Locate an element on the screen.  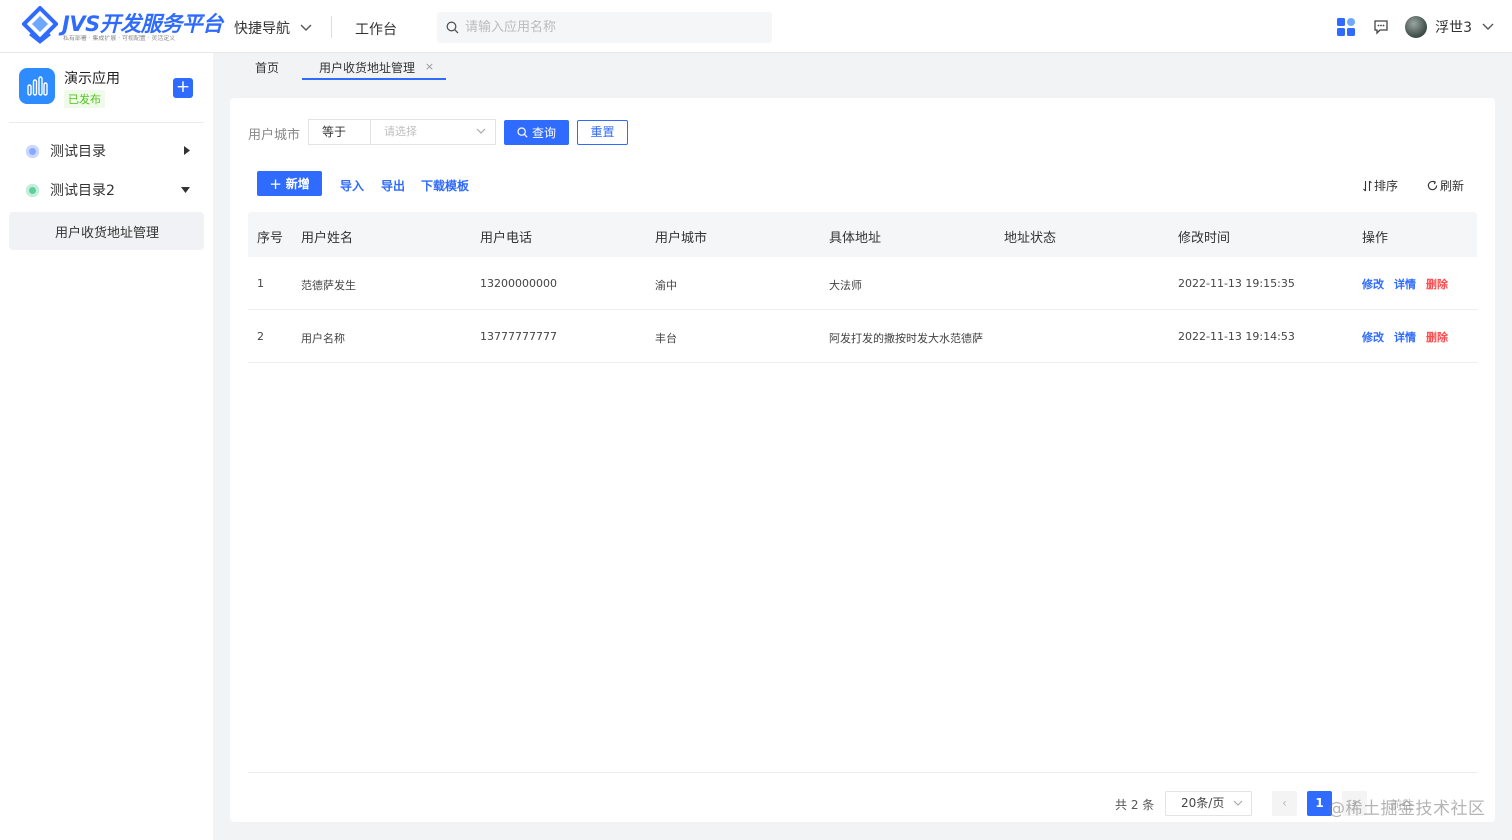
column-header: 序号 is located at coordinates (270, 236).